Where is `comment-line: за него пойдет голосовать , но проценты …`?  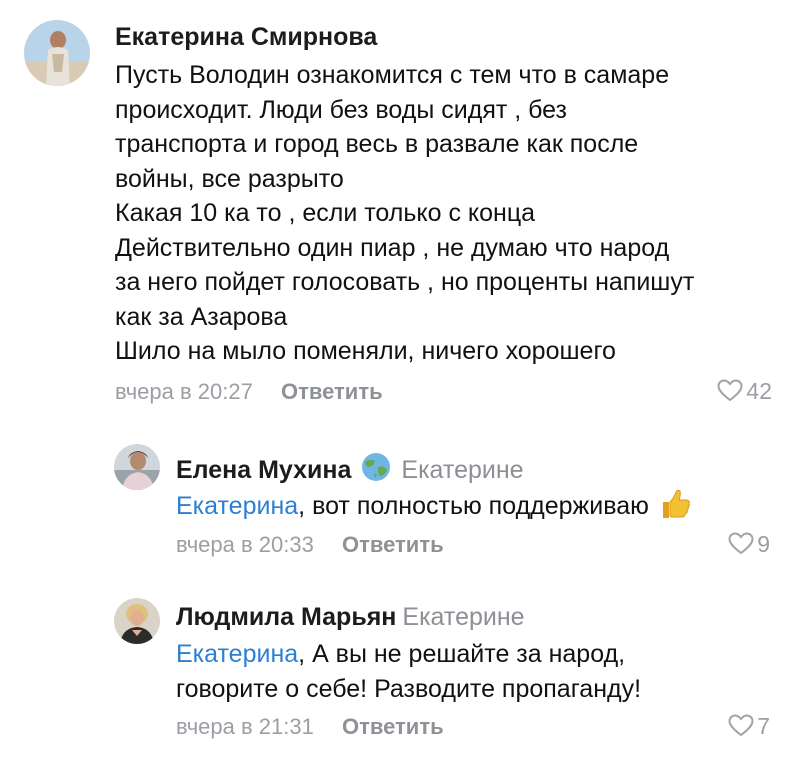 comment-line: за него пойдет голосовать , но проценты … is located at coordinates (405, 282).